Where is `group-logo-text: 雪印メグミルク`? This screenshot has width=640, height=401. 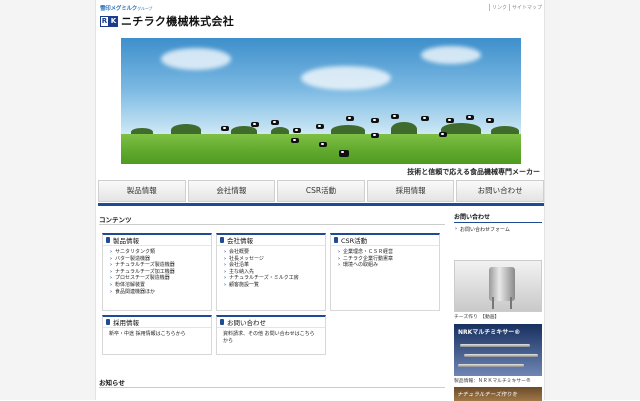
group-logo-text: 雪印メグミルク is located at coordinates (119, 9).